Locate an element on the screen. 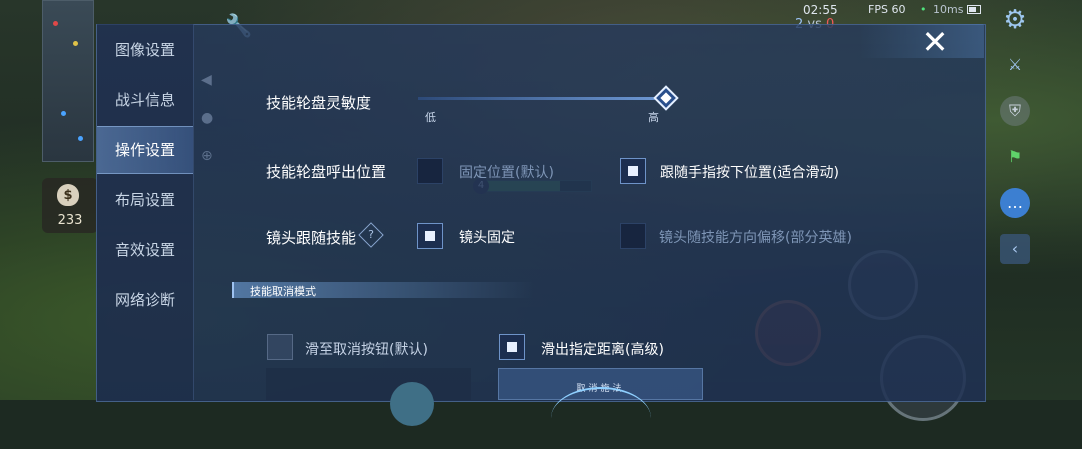 Image resolution: width=1082 pixels, height=449 pixels. latency-readout: 10ms is located at coordinates (948, 9).